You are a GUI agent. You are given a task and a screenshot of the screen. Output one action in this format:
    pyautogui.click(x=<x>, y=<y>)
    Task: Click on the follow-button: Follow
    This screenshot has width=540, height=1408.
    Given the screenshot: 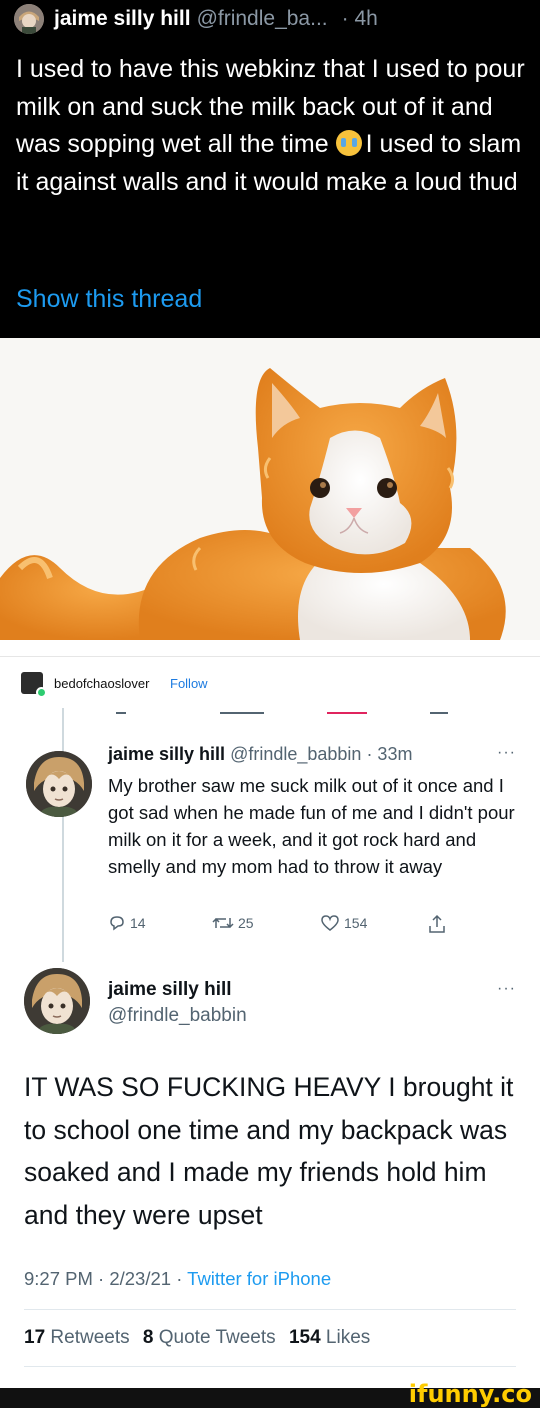 What is the action you would take?
    pyautogui.click(x=189, y=683)
    